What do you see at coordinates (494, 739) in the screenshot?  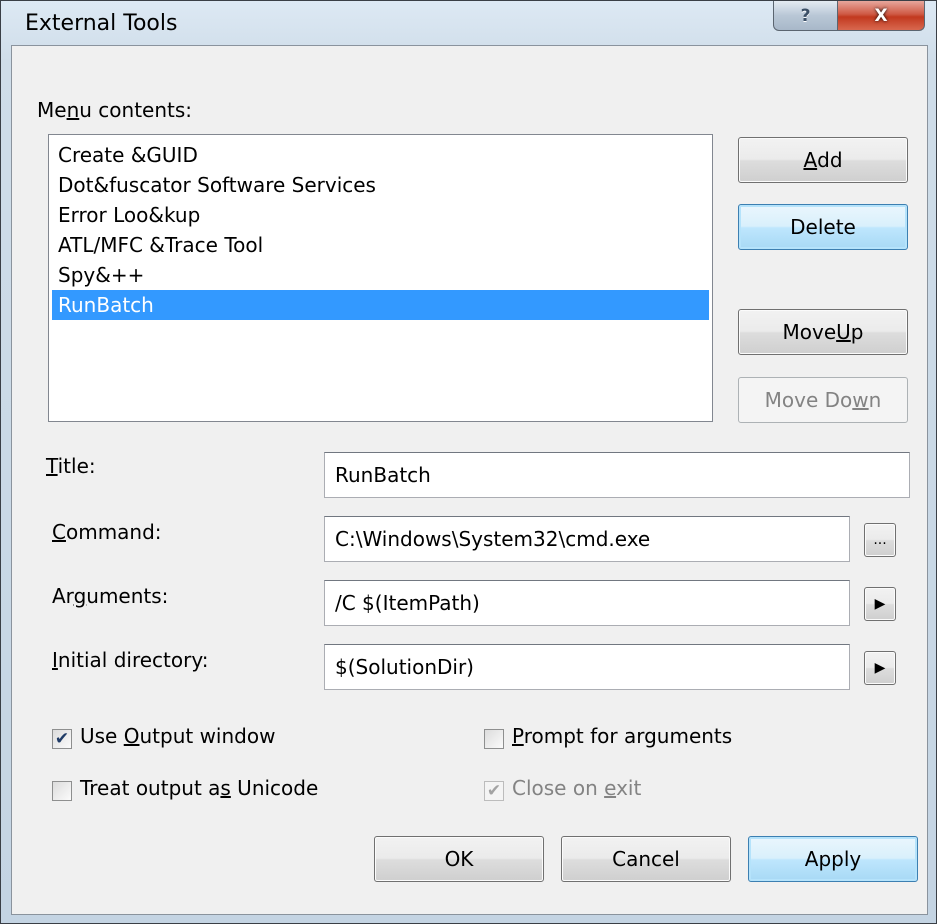 I see `prompt-for-arguments-checkbox` at bounding box center [494, 739].